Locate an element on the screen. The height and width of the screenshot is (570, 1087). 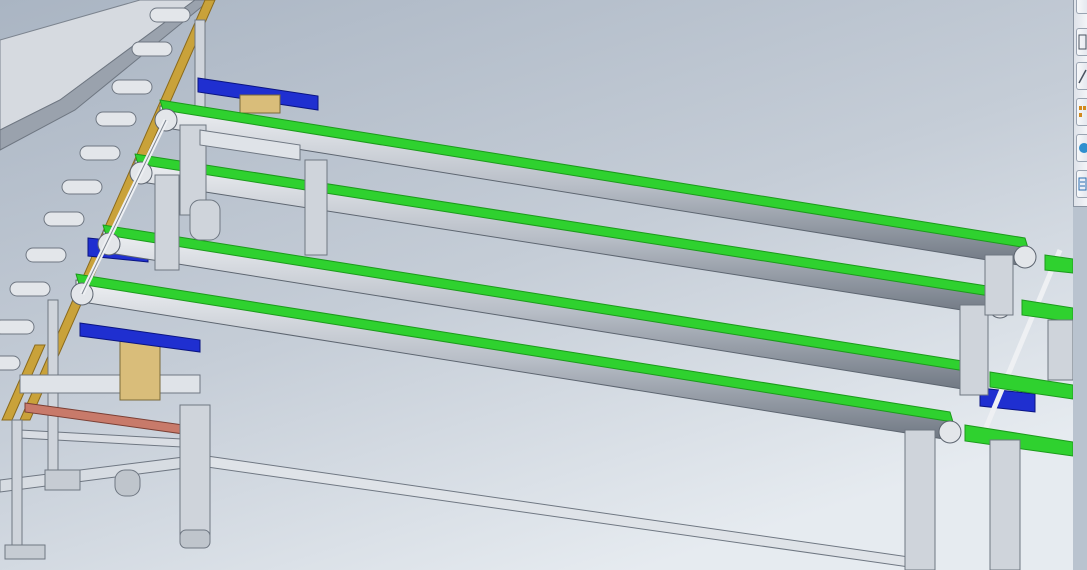
appearances-icon is located at coordinates (1081, 148).